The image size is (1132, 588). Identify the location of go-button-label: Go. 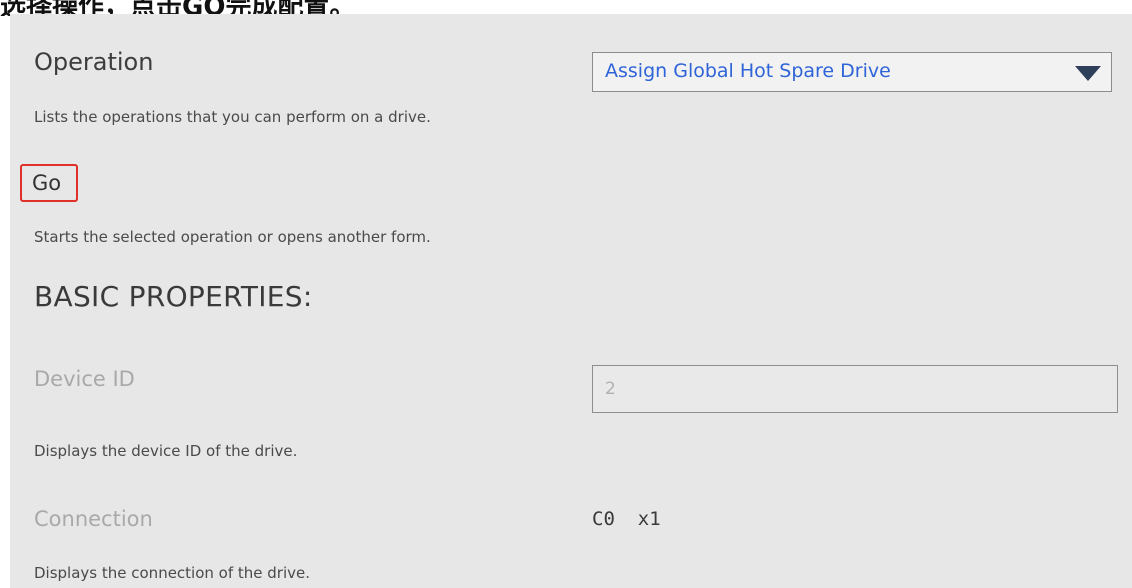
(47, 183).